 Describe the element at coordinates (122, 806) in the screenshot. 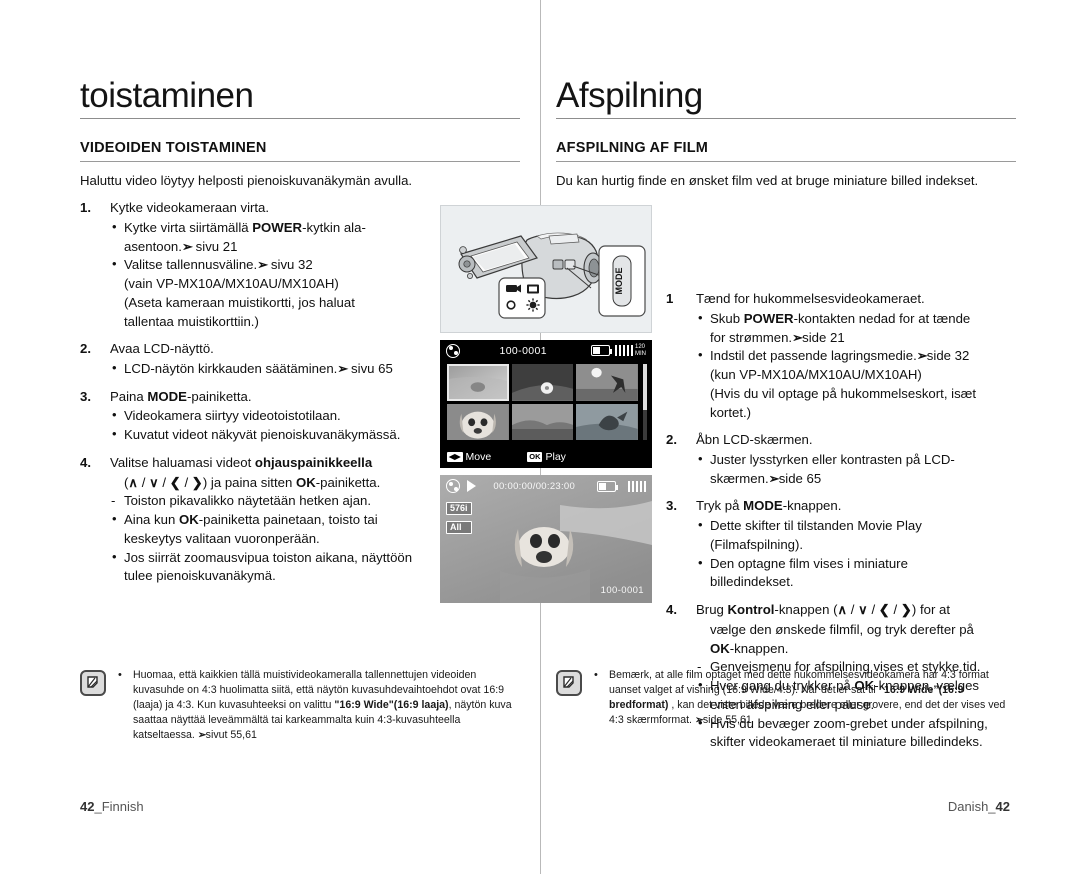

I see `left-footer-language: Finnish` at that location.